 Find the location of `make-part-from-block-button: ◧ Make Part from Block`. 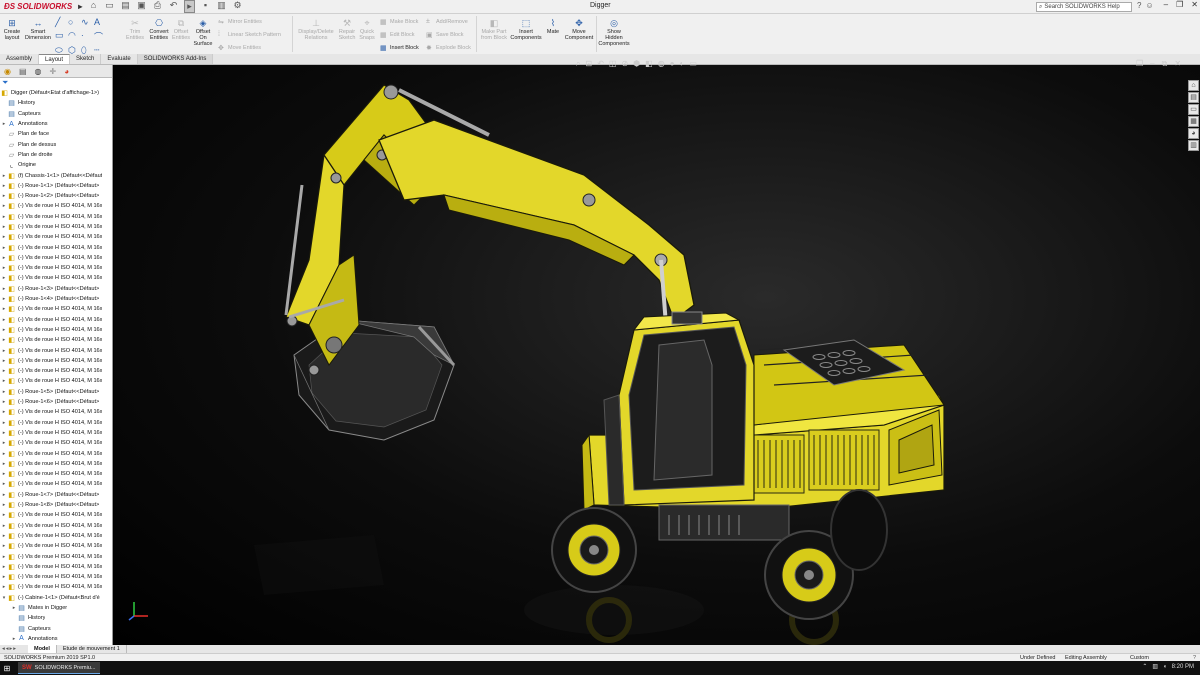

make-part-from-block-button: ◧ Make Part from Block is located at coordinates (494, 30).